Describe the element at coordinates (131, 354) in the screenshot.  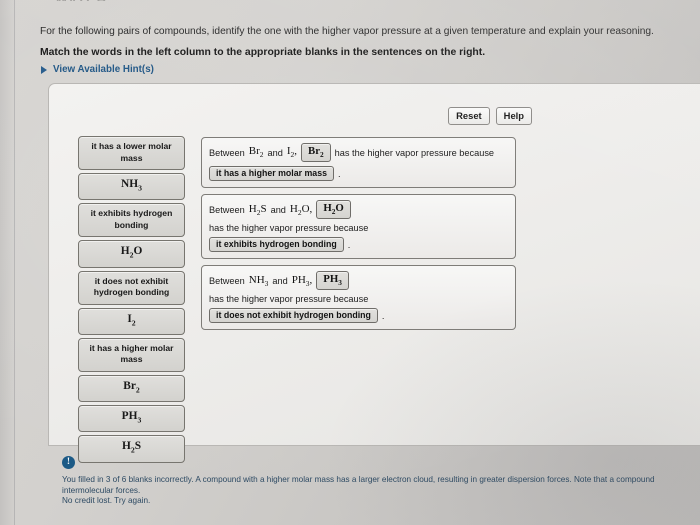
I see `word-bank-tile: it has a higher molar mass` at that location.